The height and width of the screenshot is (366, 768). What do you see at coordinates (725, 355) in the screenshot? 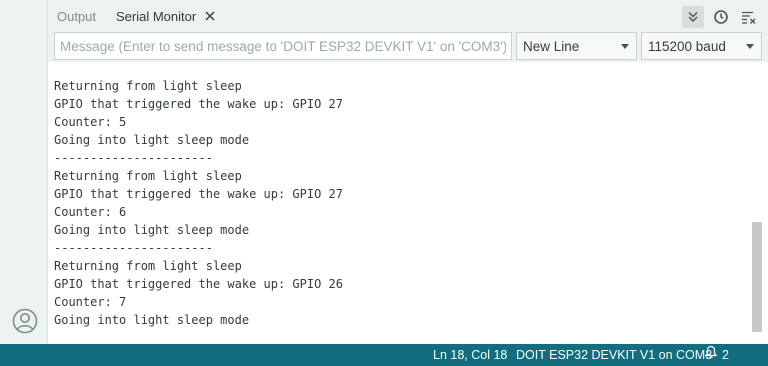
I see `notification-count: 2` at bounding box center [725, 355].